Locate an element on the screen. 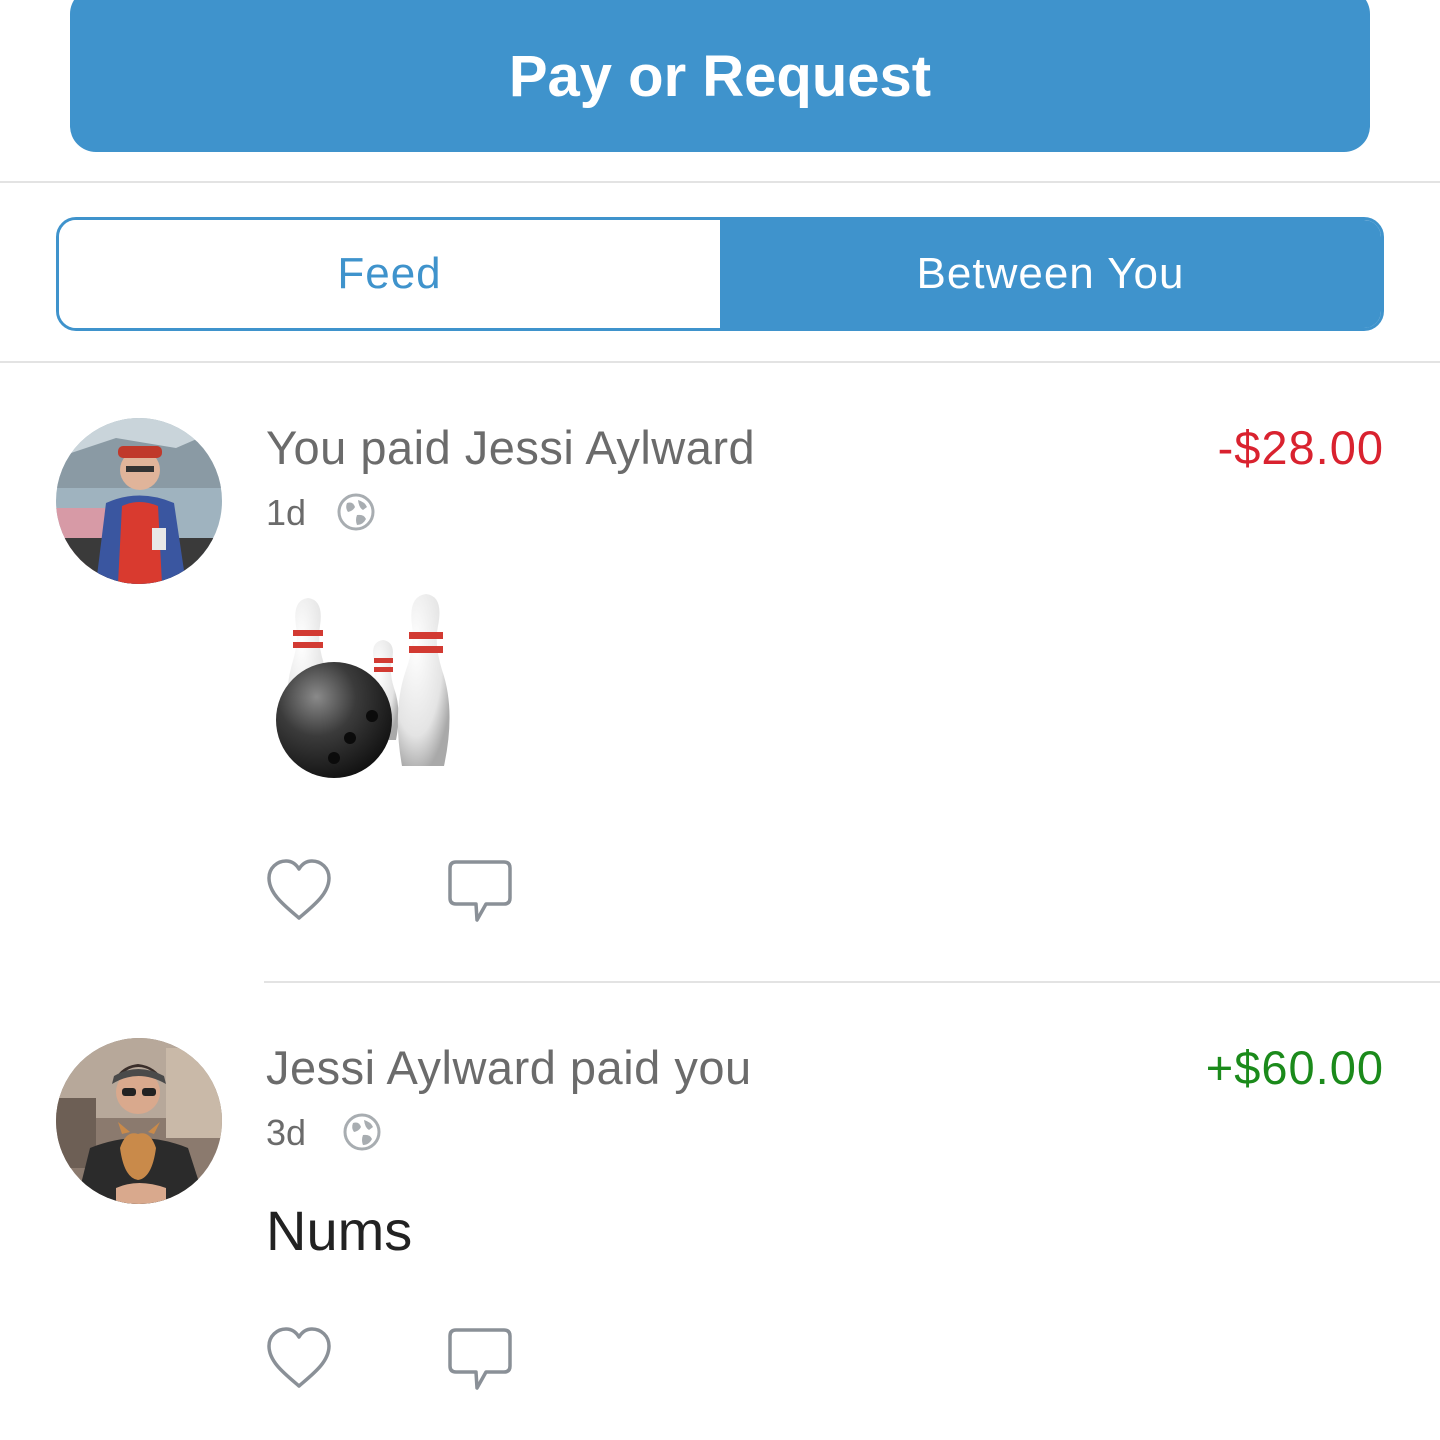 Image resolution: width=1440 pixels, height=1440 pixels. header-divider is located at coordinates (720, 182).